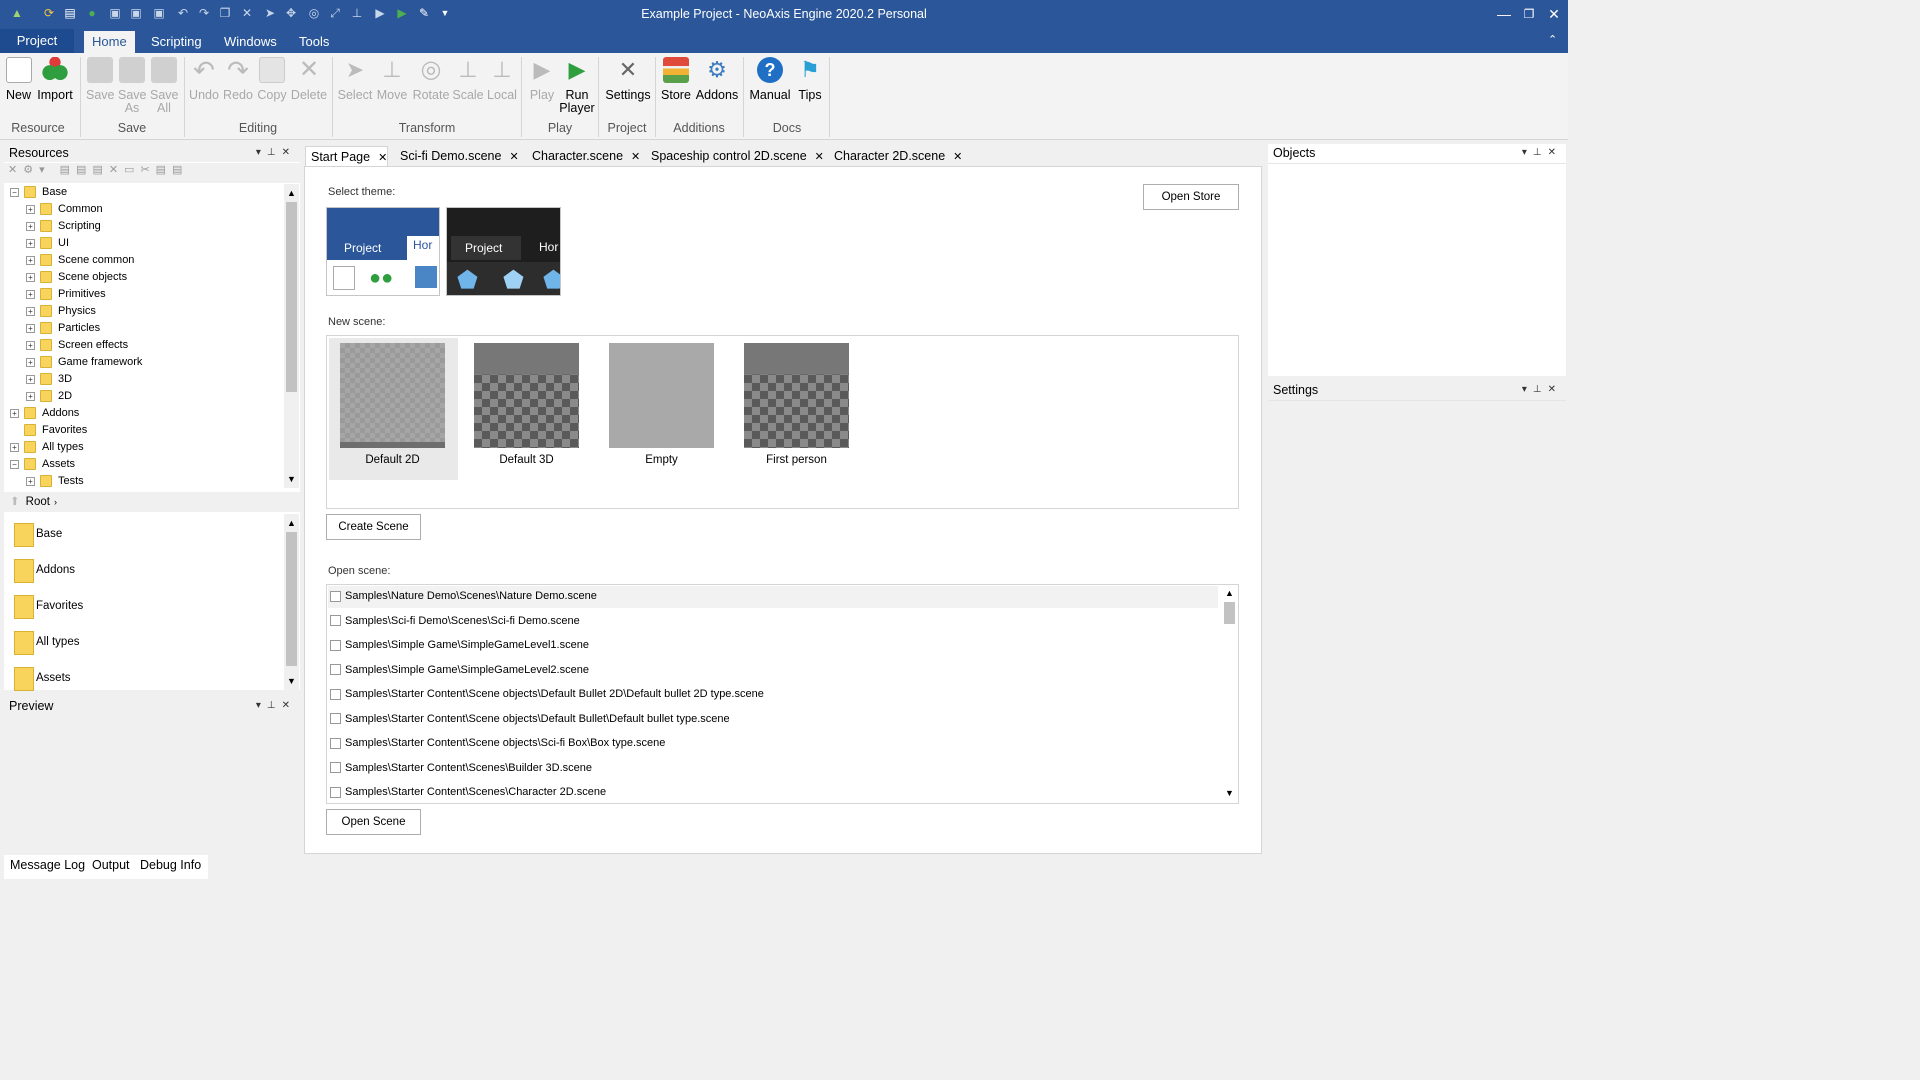  I want to click on doc-tab: Start Page ✕, so click(347, 156).